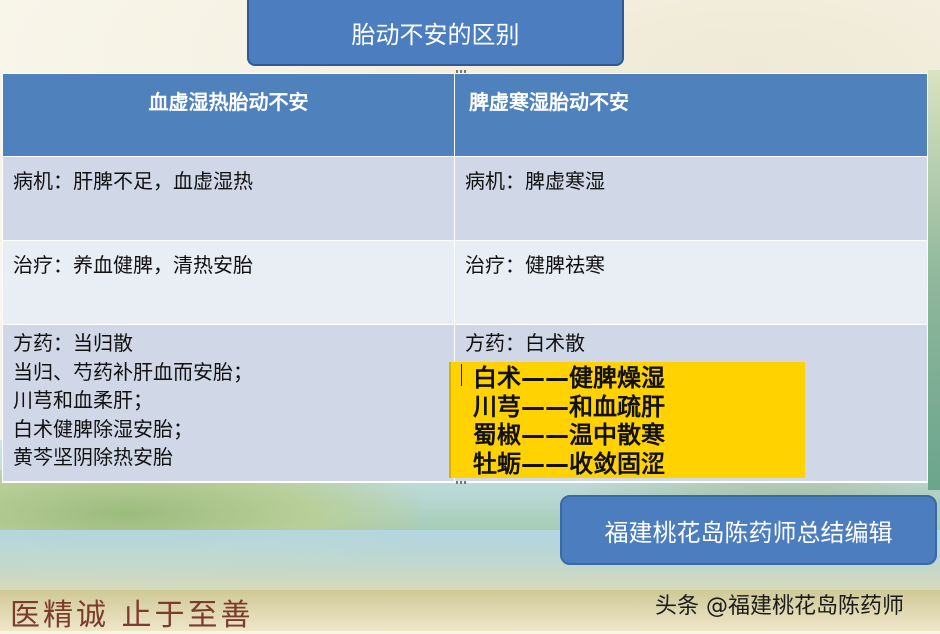 The width and height of the screenshot is (940, 634). What do you see at coordinates (691, 199) in the screenshot?
I see `table-cell: 病机：脾虚寒湿` at bounding box center [691, 199].